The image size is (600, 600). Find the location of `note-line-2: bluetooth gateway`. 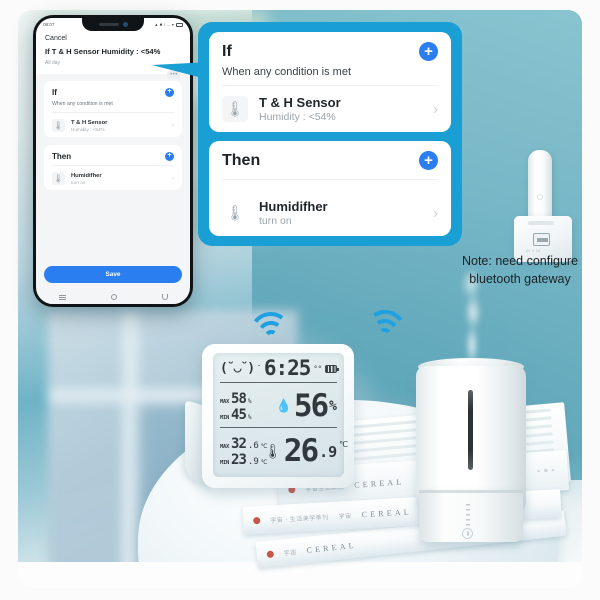

note-line-2: bluetooth gateway is located at coordinates (520, 279).